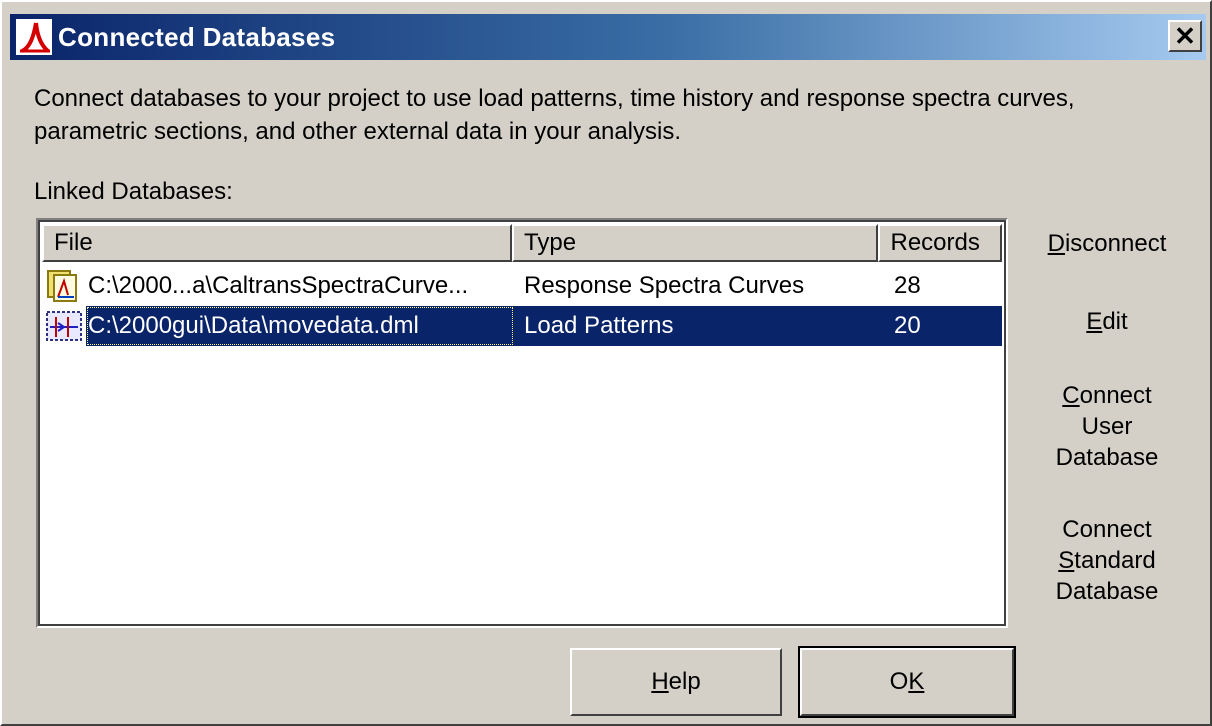 This screenshot has height=726, width=1212. Describe the element at coordinates (1071, 395) in the screenshot. I see `connect-user-mnemonic: C` at that location.